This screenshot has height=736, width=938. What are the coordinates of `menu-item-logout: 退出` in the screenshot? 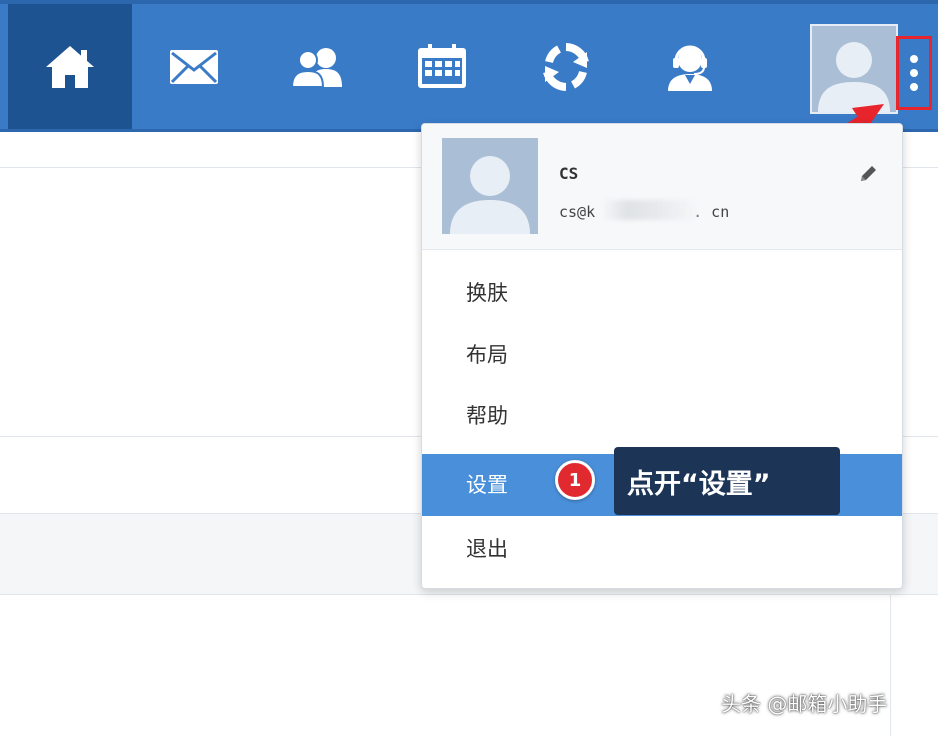 It's located at (662, 549).